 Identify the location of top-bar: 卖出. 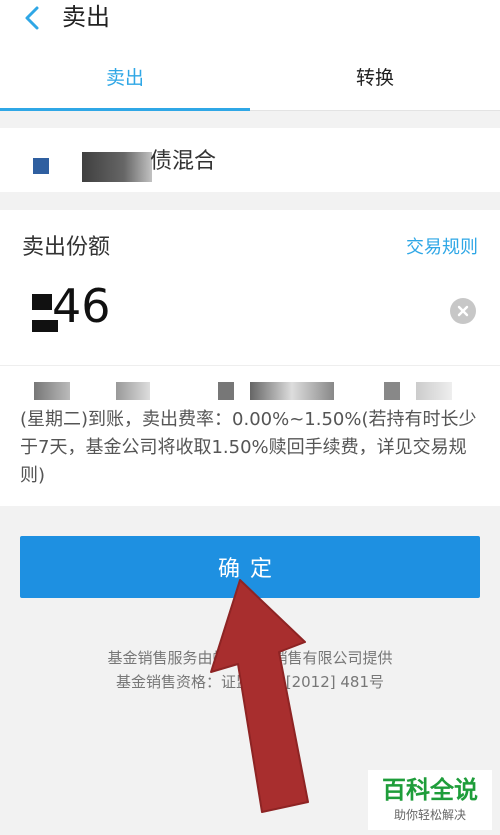
(250, 24).